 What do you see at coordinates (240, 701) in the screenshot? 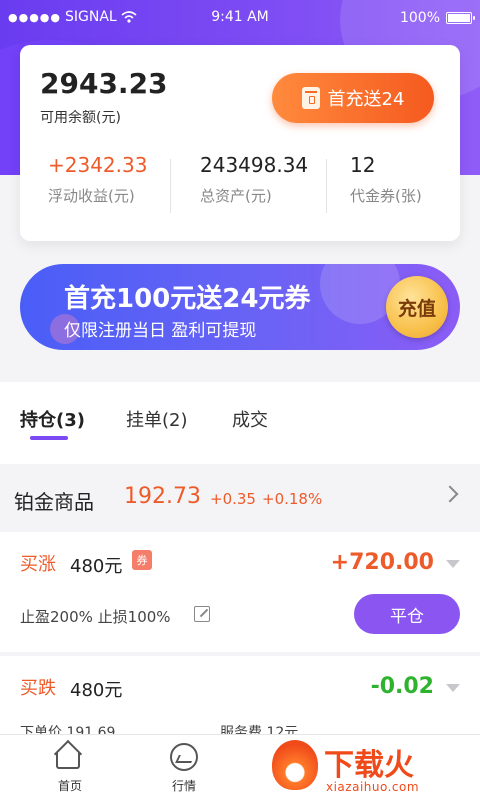
I see `position-item: 买跌 480元 -0.02 下单价 191.69 服务费 12元` at bounding box center [240, 701].